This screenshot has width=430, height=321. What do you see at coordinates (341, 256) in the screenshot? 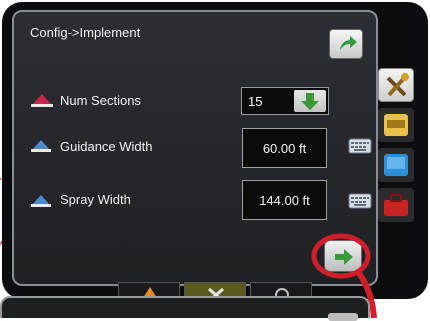
I see `highlight-circle` at bounding box center [341, 256].